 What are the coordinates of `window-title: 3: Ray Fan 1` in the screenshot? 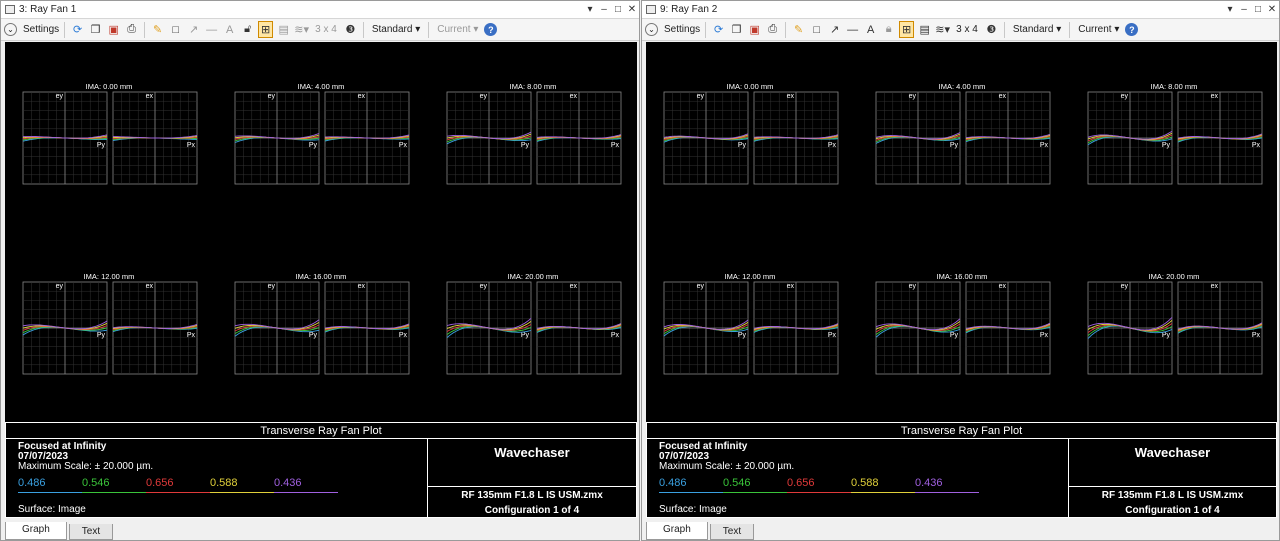 It's located at (48, 9).